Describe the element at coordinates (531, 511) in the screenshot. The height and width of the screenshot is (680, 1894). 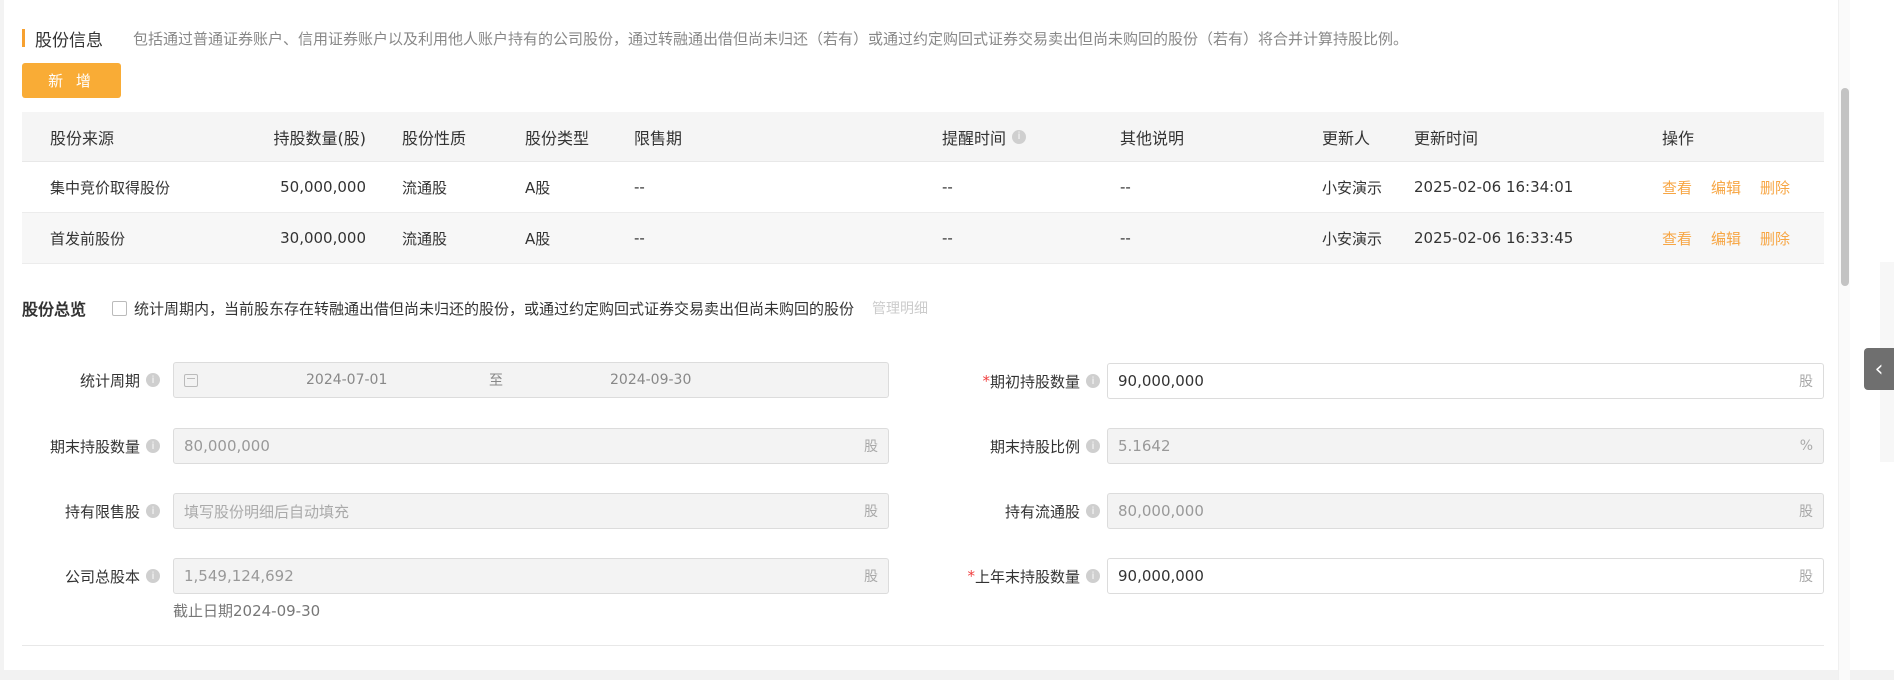
I see `restricted-input: 填写股份明细后自动填充 股` at that location.